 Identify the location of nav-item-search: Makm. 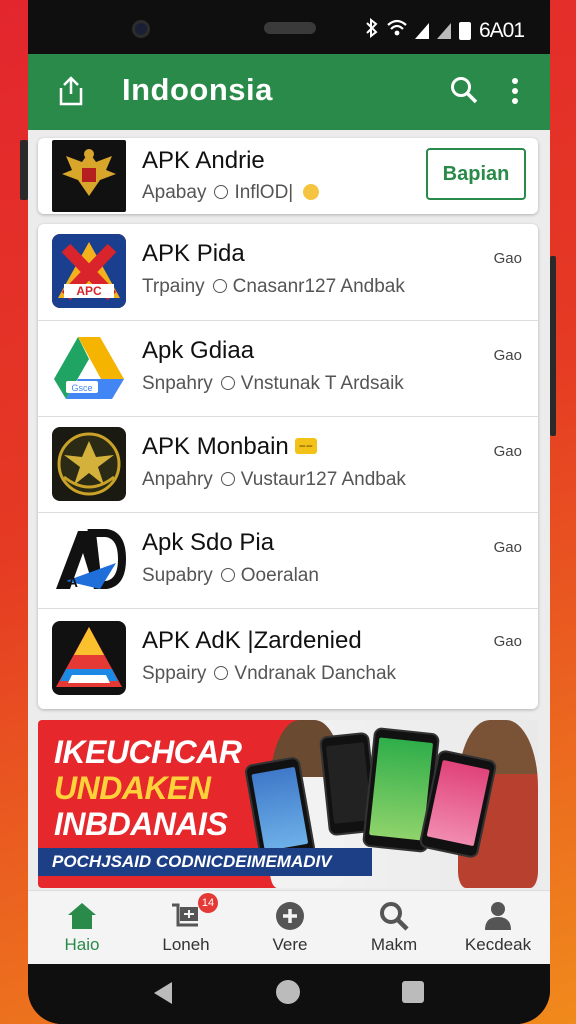
(394, 928).